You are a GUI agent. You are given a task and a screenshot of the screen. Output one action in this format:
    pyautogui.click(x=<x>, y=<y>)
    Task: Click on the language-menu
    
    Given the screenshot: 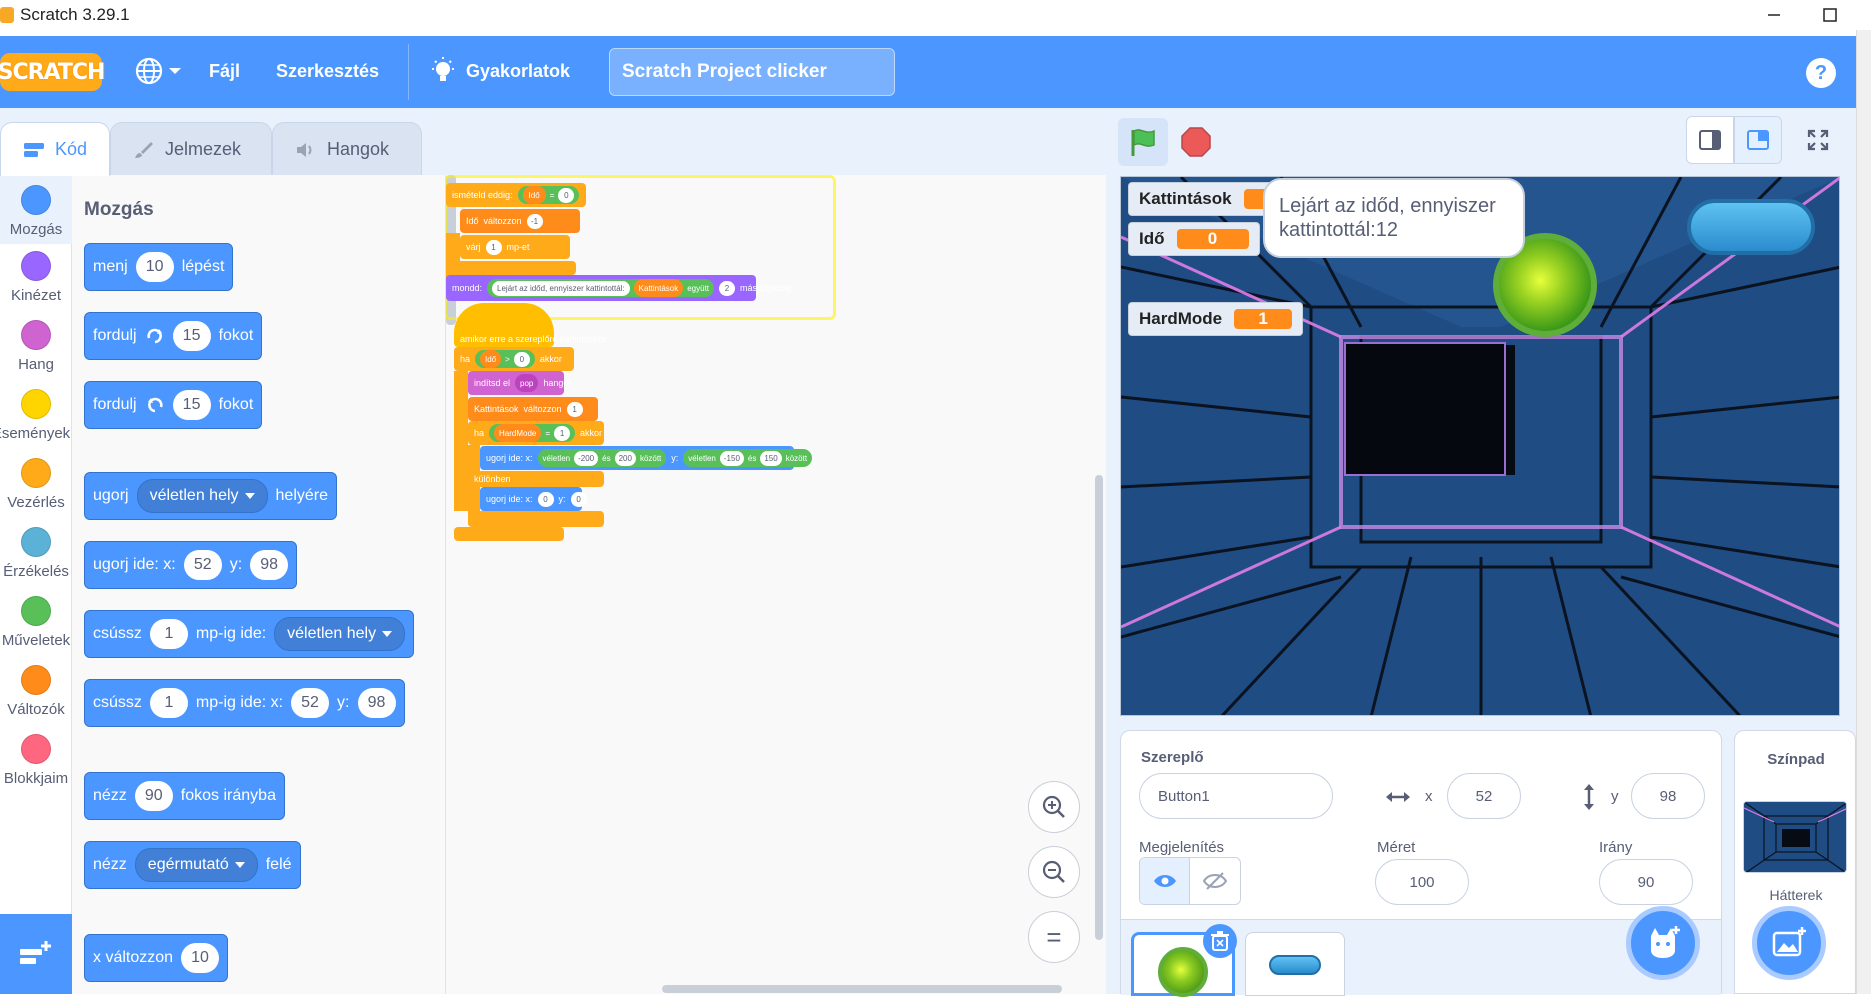 What is the action you would take?
    pyautogui.click(x=158, y=71)
    